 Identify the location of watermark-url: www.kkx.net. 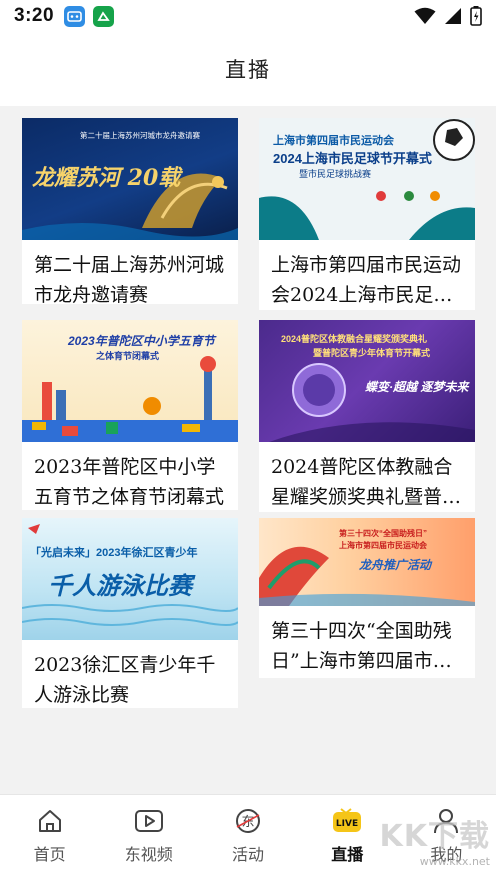
(454, 861).